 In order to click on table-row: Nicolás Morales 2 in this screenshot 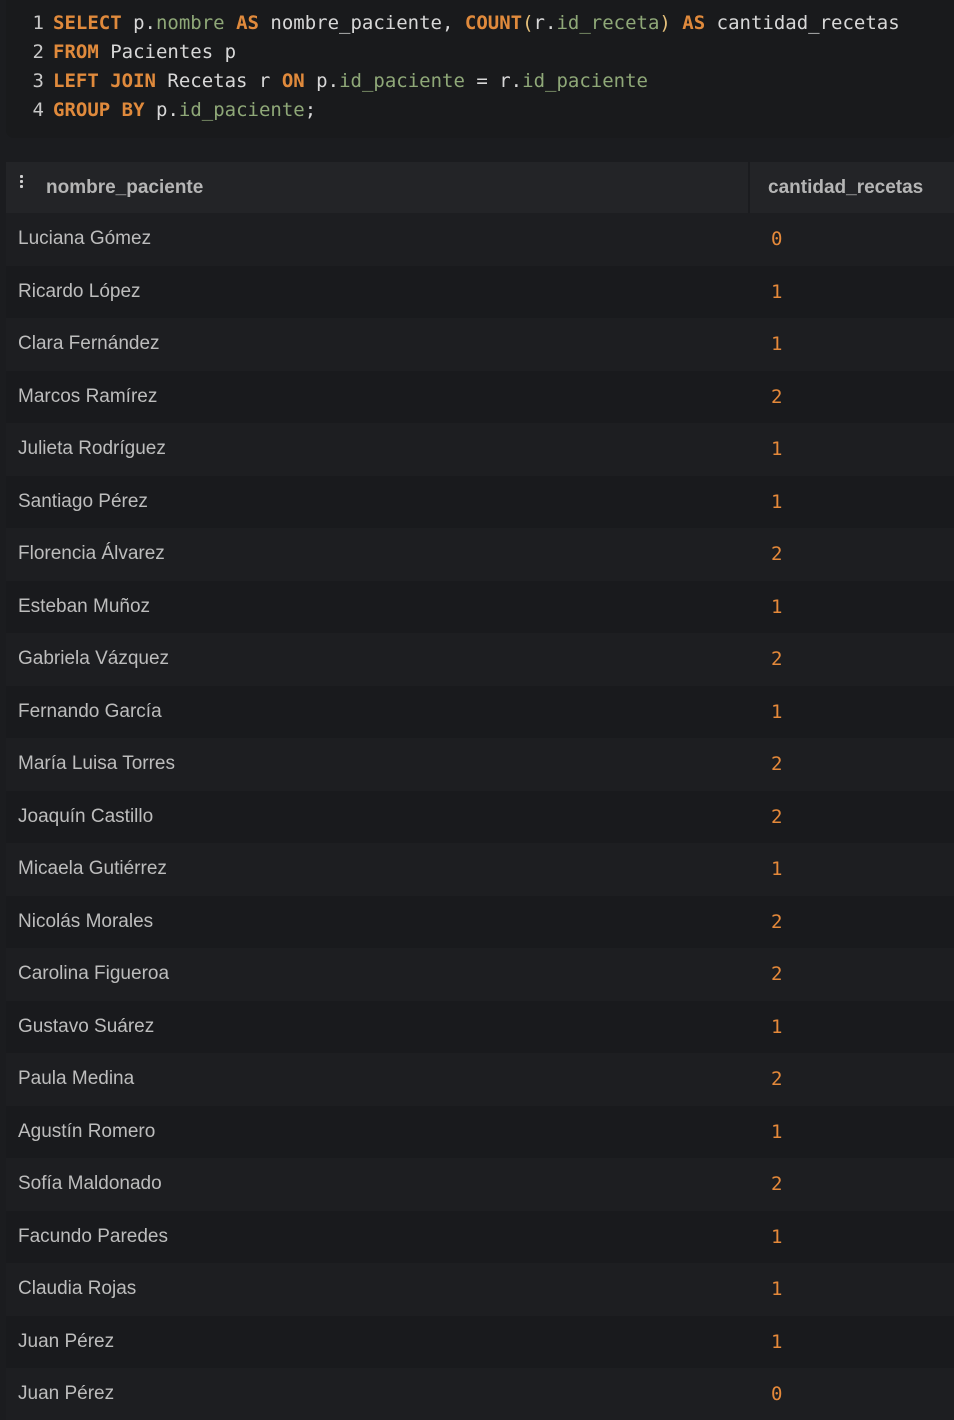, I will do `click(480, 922)`.